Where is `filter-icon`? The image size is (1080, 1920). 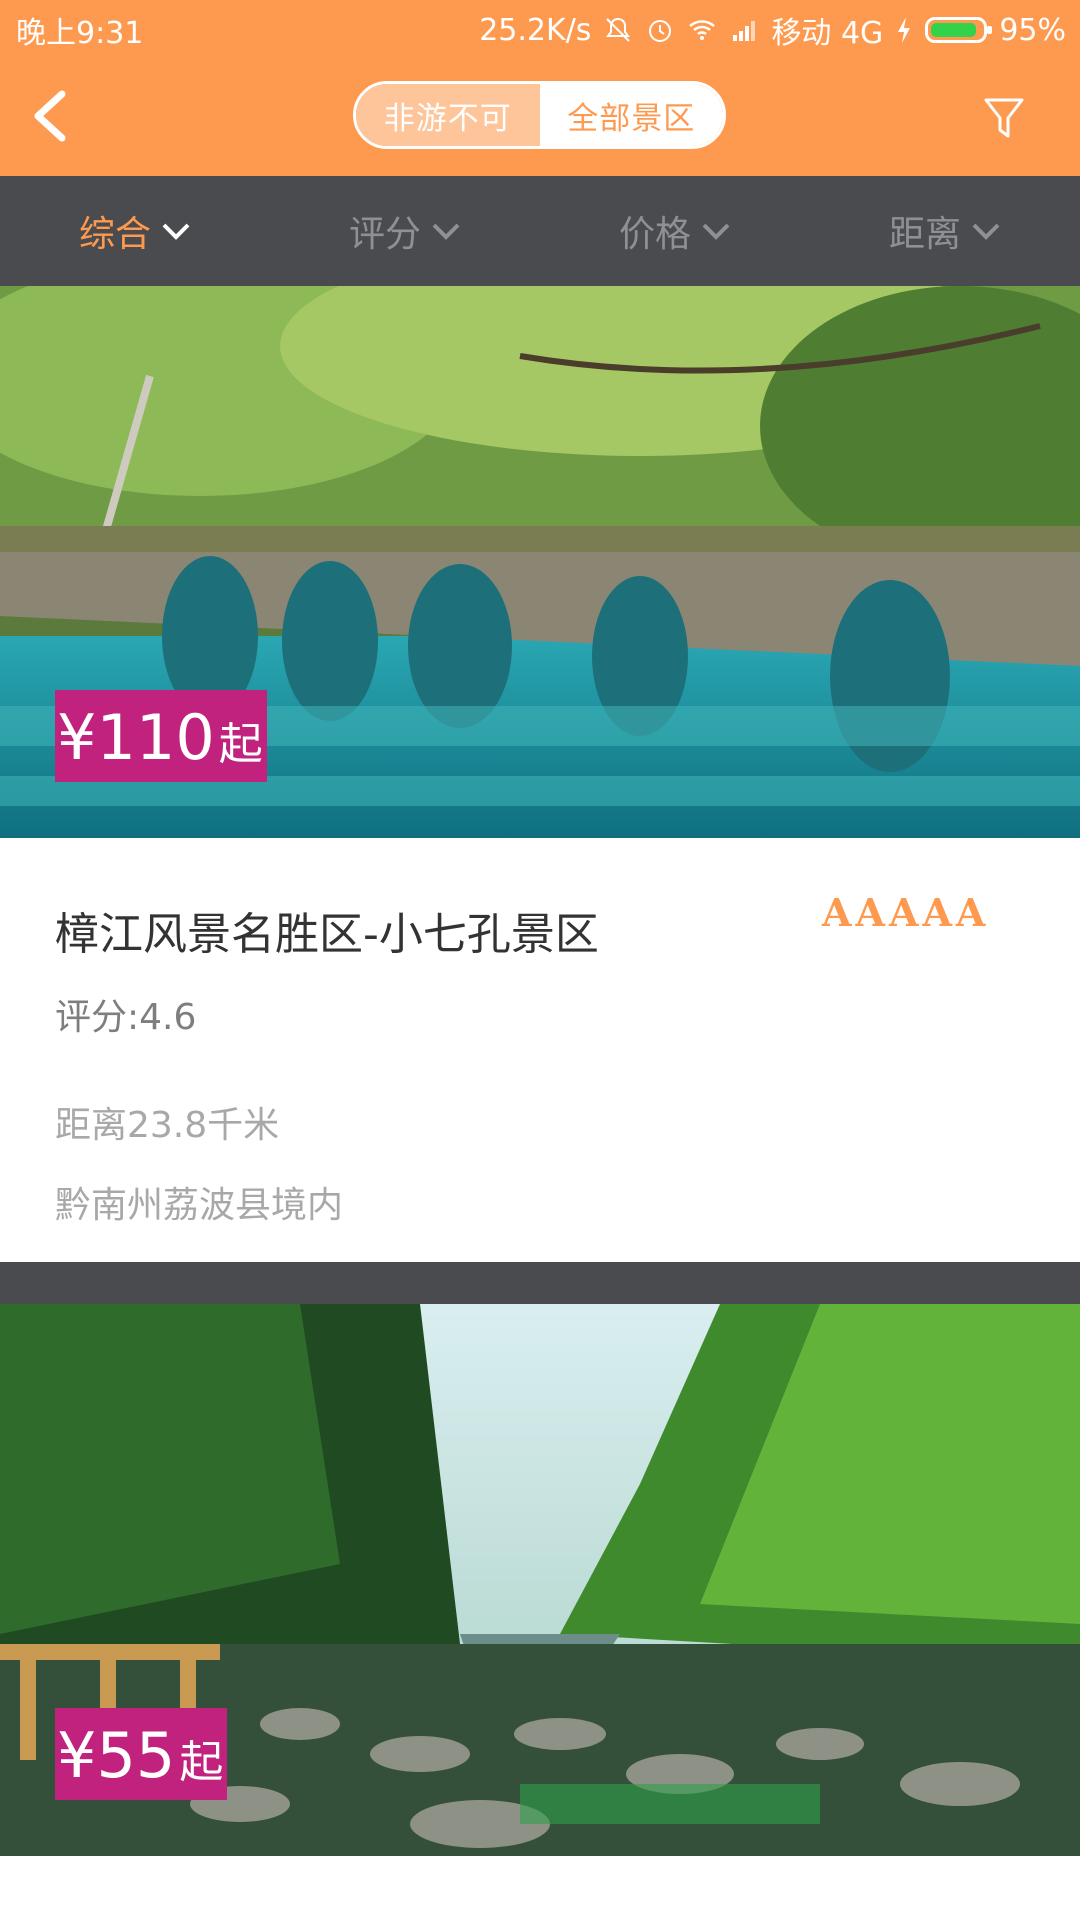
filter-icon is located at coordinates (1004, 118).